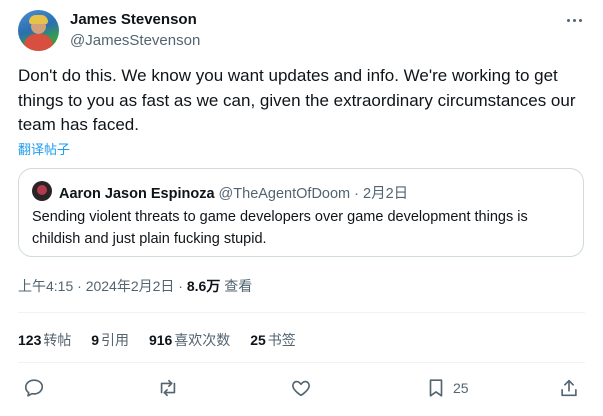 This screenshot has width=603, height=416. Describe the element at coordinates (202, 340) in the screenshot. I see `likes-label: 喜欢次数` at that location.